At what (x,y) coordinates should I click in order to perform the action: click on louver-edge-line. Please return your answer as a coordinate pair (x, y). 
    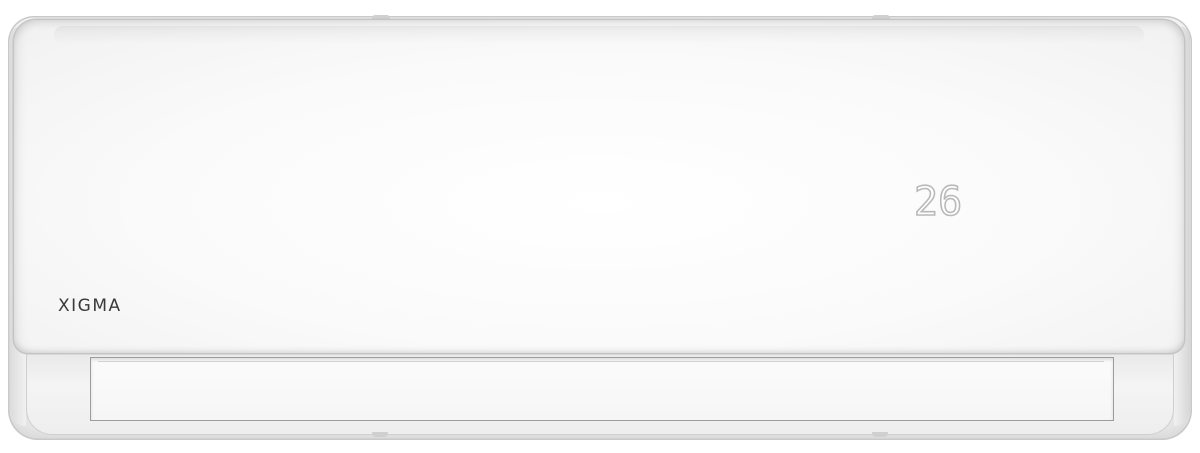
    Looking at the image, I should click on (601, 361).